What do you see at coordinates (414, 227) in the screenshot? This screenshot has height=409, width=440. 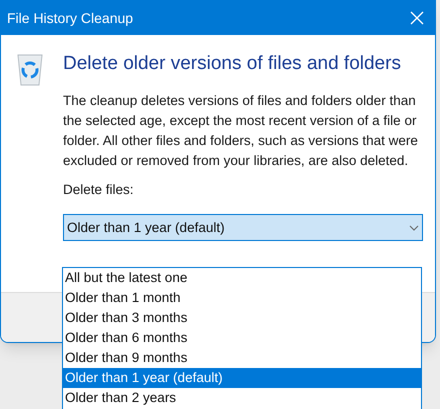 I see `chevron-down-icon` at bounding box center [414, 227].